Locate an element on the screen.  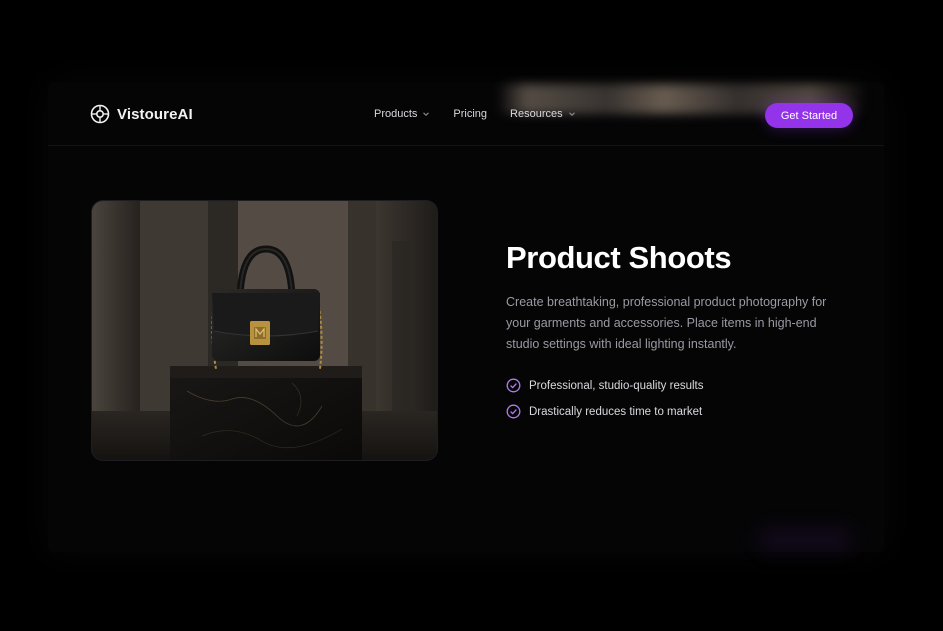
nav-item-label: Resources is located at coordinates (536, 114).